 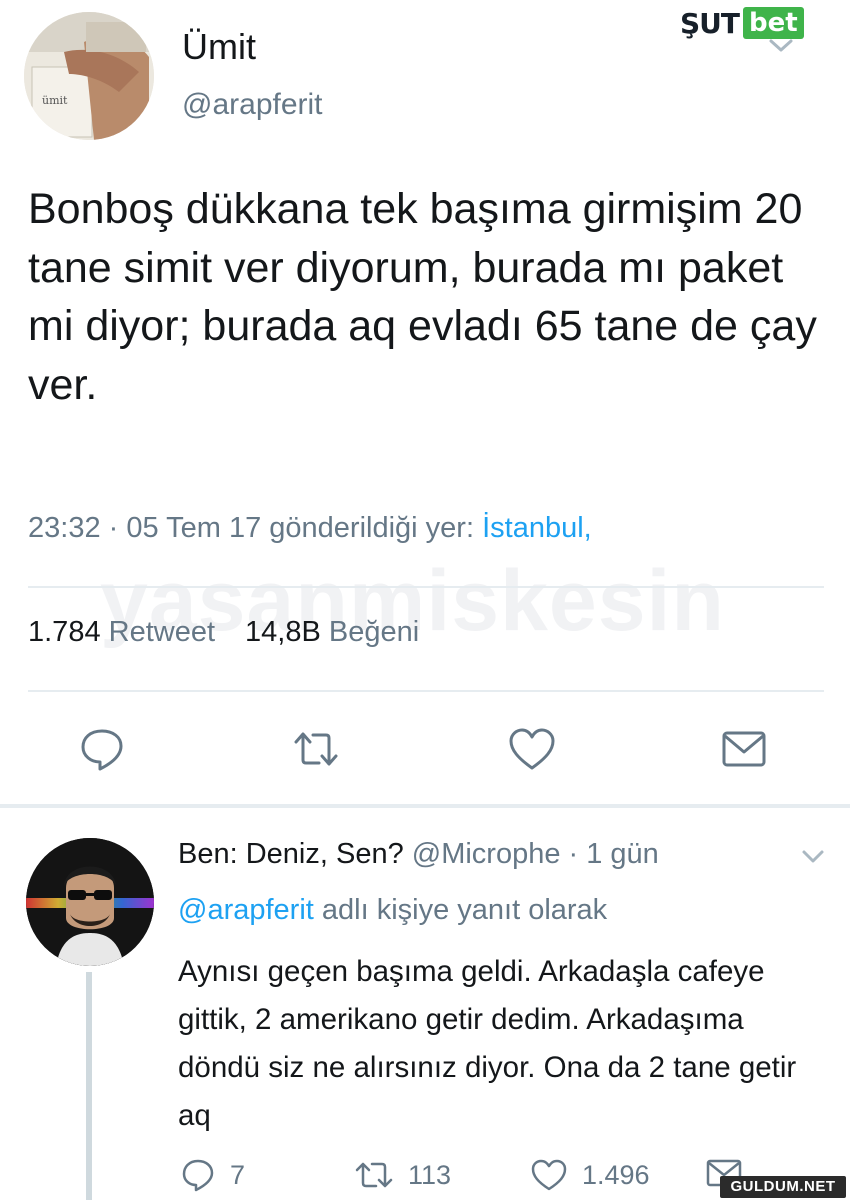 I want to click on reply-retweet-count: 113, so click(x=430, y=1174).